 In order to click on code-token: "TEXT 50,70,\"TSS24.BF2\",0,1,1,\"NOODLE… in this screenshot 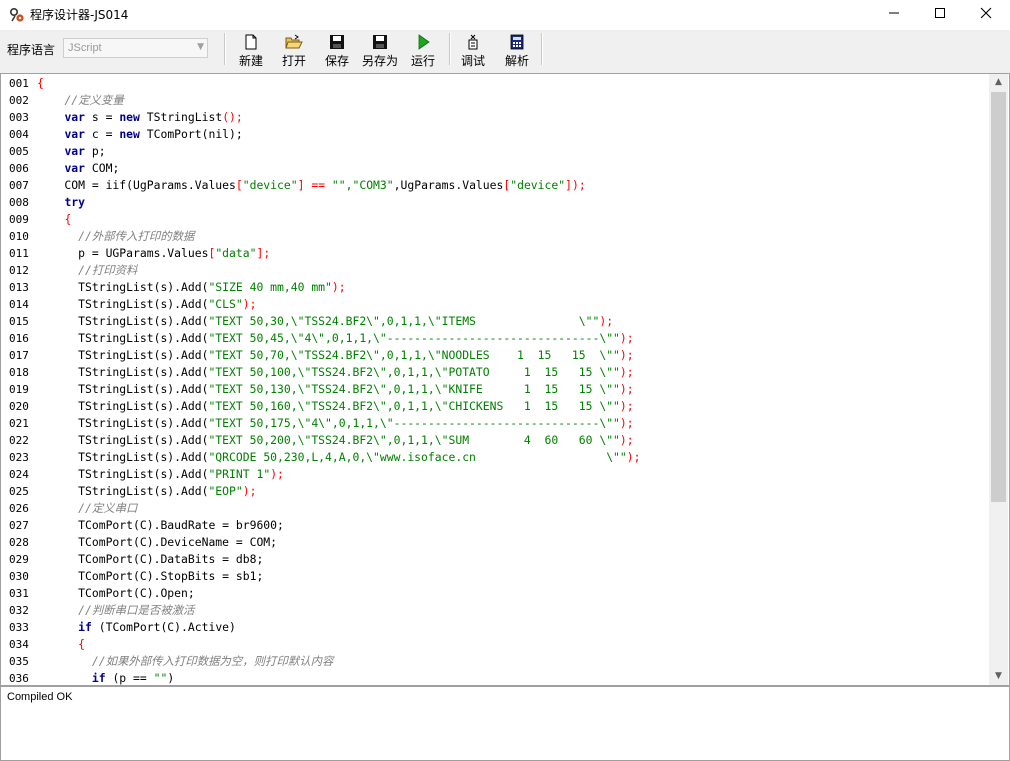, I will do `click(414, 355)`.